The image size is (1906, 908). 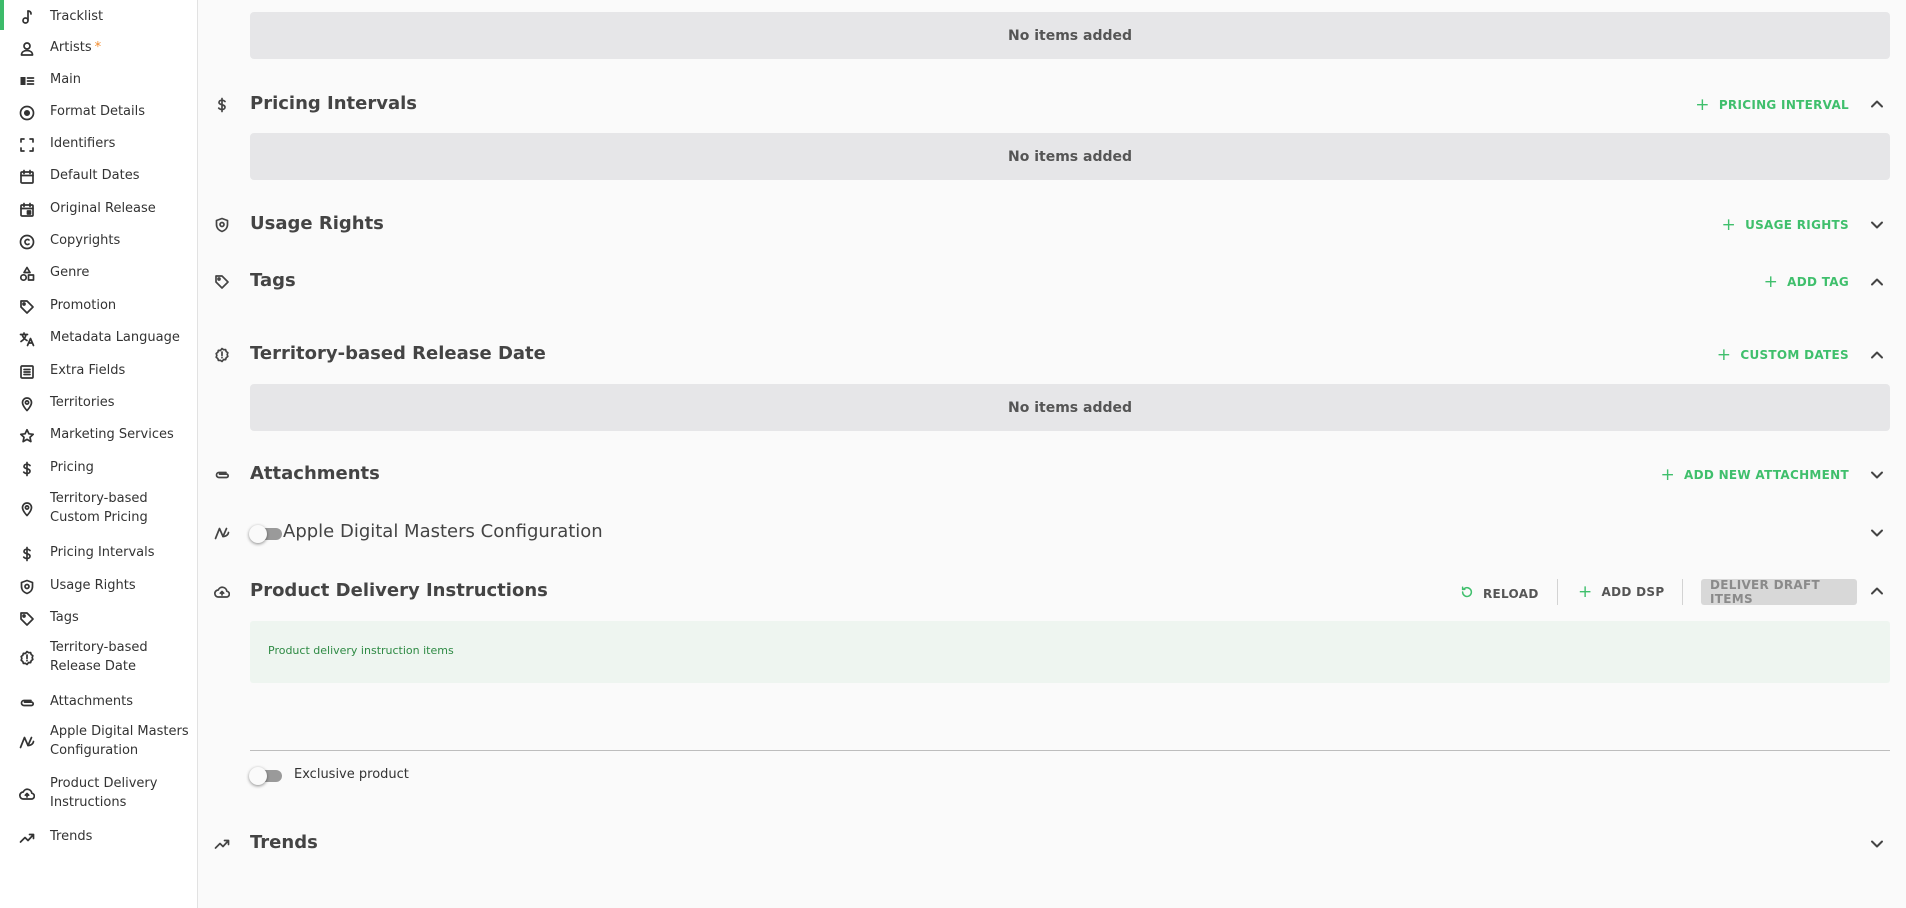 I want to click on sidebar-item-label: Apple Digital Masters Configuration, so click(x=119, y=741).